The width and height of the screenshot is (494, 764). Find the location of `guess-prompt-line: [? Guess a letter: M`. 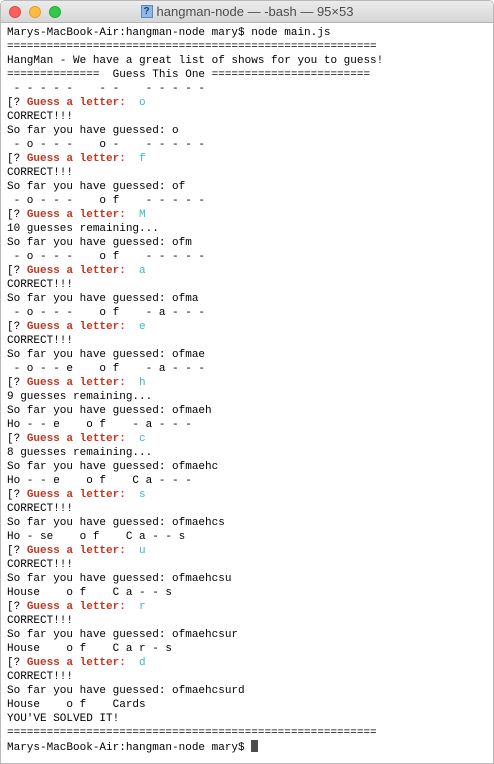

guess-prompt-line: [? Guess a letter: M is located at coordinates (250, 215).